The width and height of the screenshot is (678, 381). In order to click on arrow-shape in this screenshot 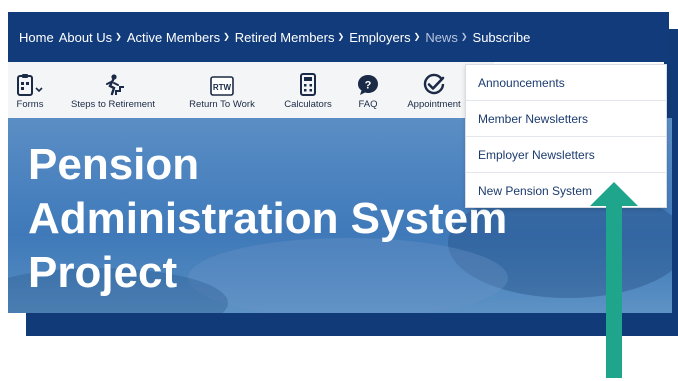, I will do `click(614, 280)`.